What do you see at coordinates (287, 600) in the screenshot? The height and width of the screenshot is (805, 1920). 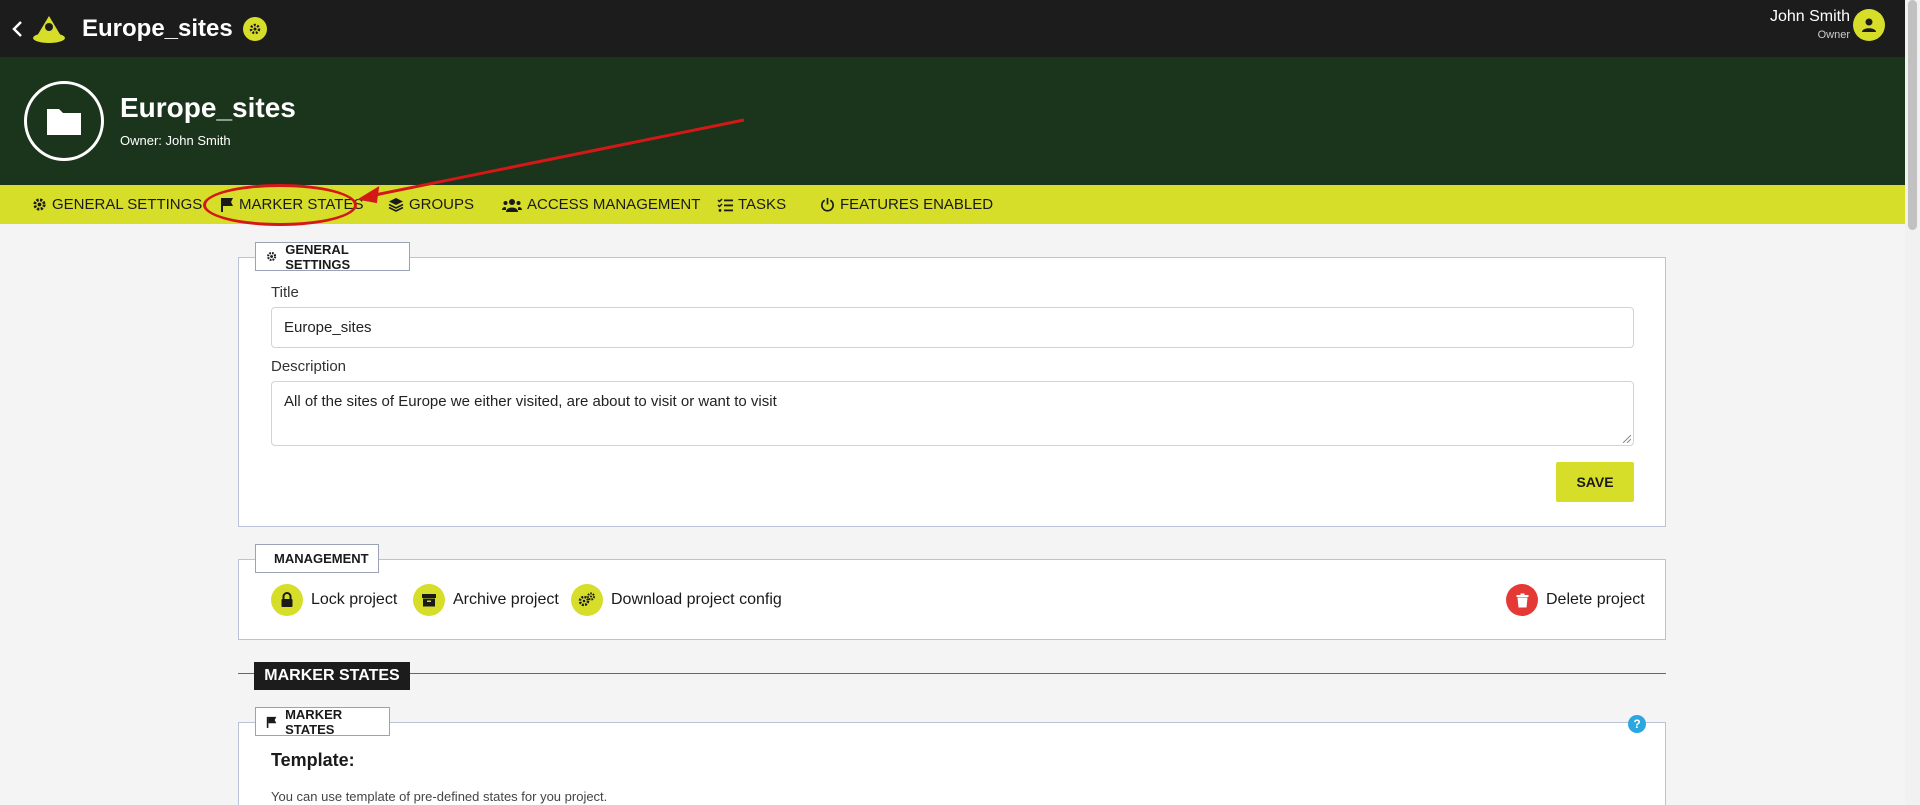 I see `lock-icon` at bounding box center [287, 600].